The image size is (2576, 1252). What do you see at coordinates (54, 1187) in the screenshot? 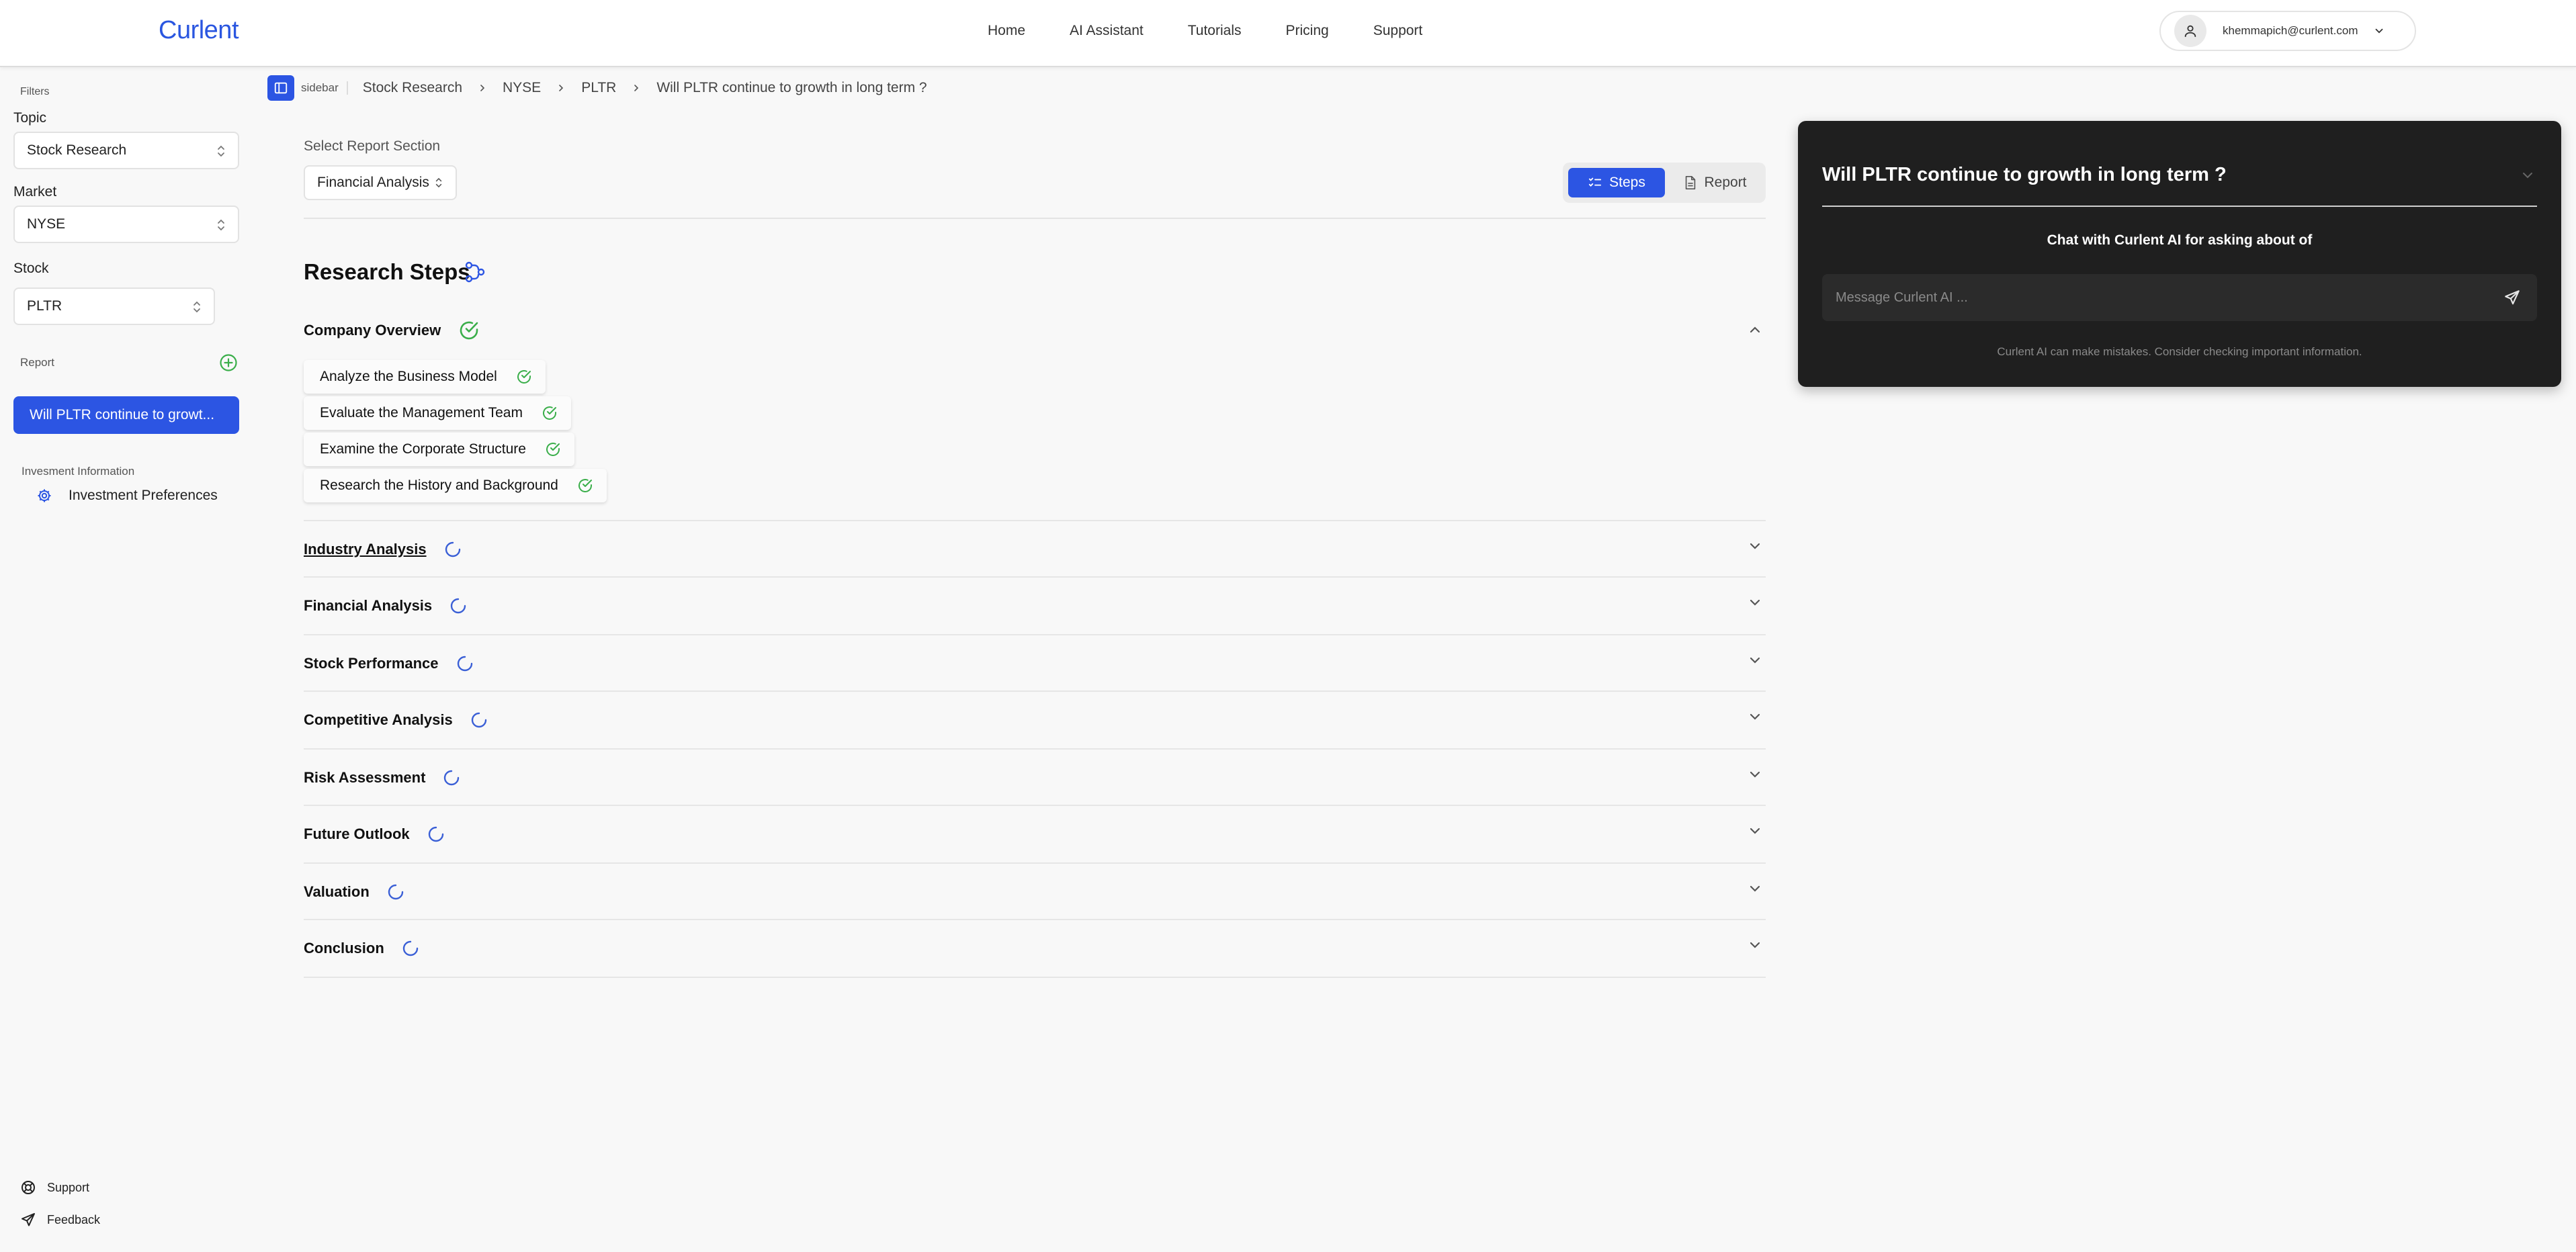
I see `support-link: Support` at bounding box center [54, 1187].